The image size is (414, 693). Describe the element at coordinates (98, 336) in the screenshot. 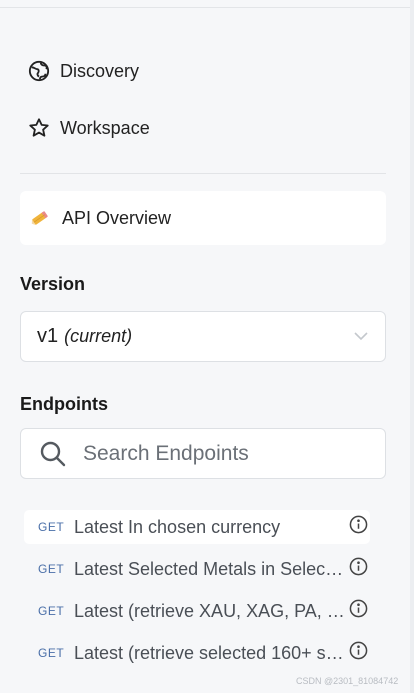

I see `version-status: (current)` at that location.